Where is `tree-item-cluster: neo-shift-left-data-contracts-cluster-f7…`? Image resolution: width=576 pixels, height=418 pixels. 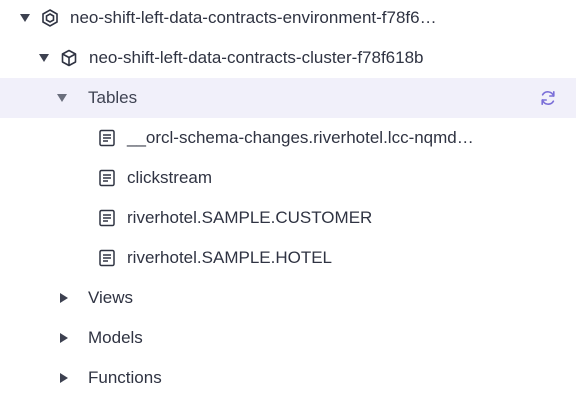
tree-item-cluster: neo-shift-left-data-contracts-cluster-f7… is located at coordinates (288, 58).